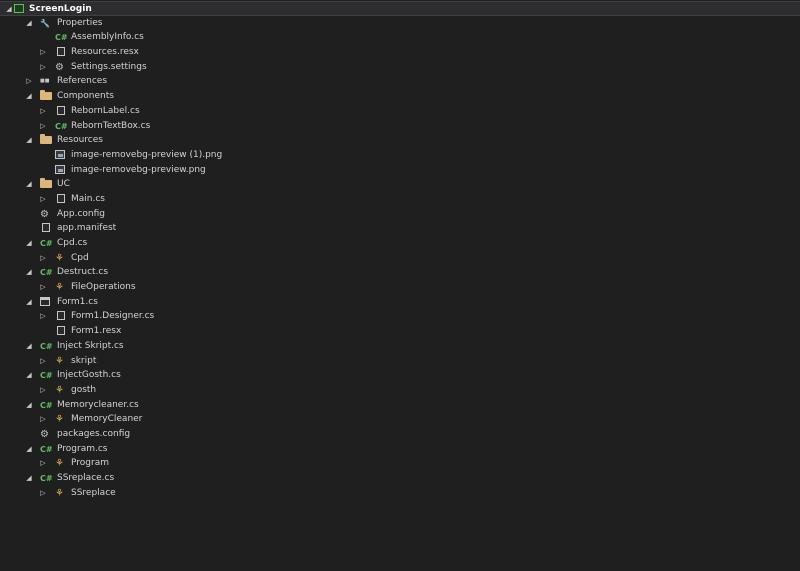 The width and height of the screenshot is (800, 571). I want to click on tree-item: ◢ Resources, so click(400, 140).